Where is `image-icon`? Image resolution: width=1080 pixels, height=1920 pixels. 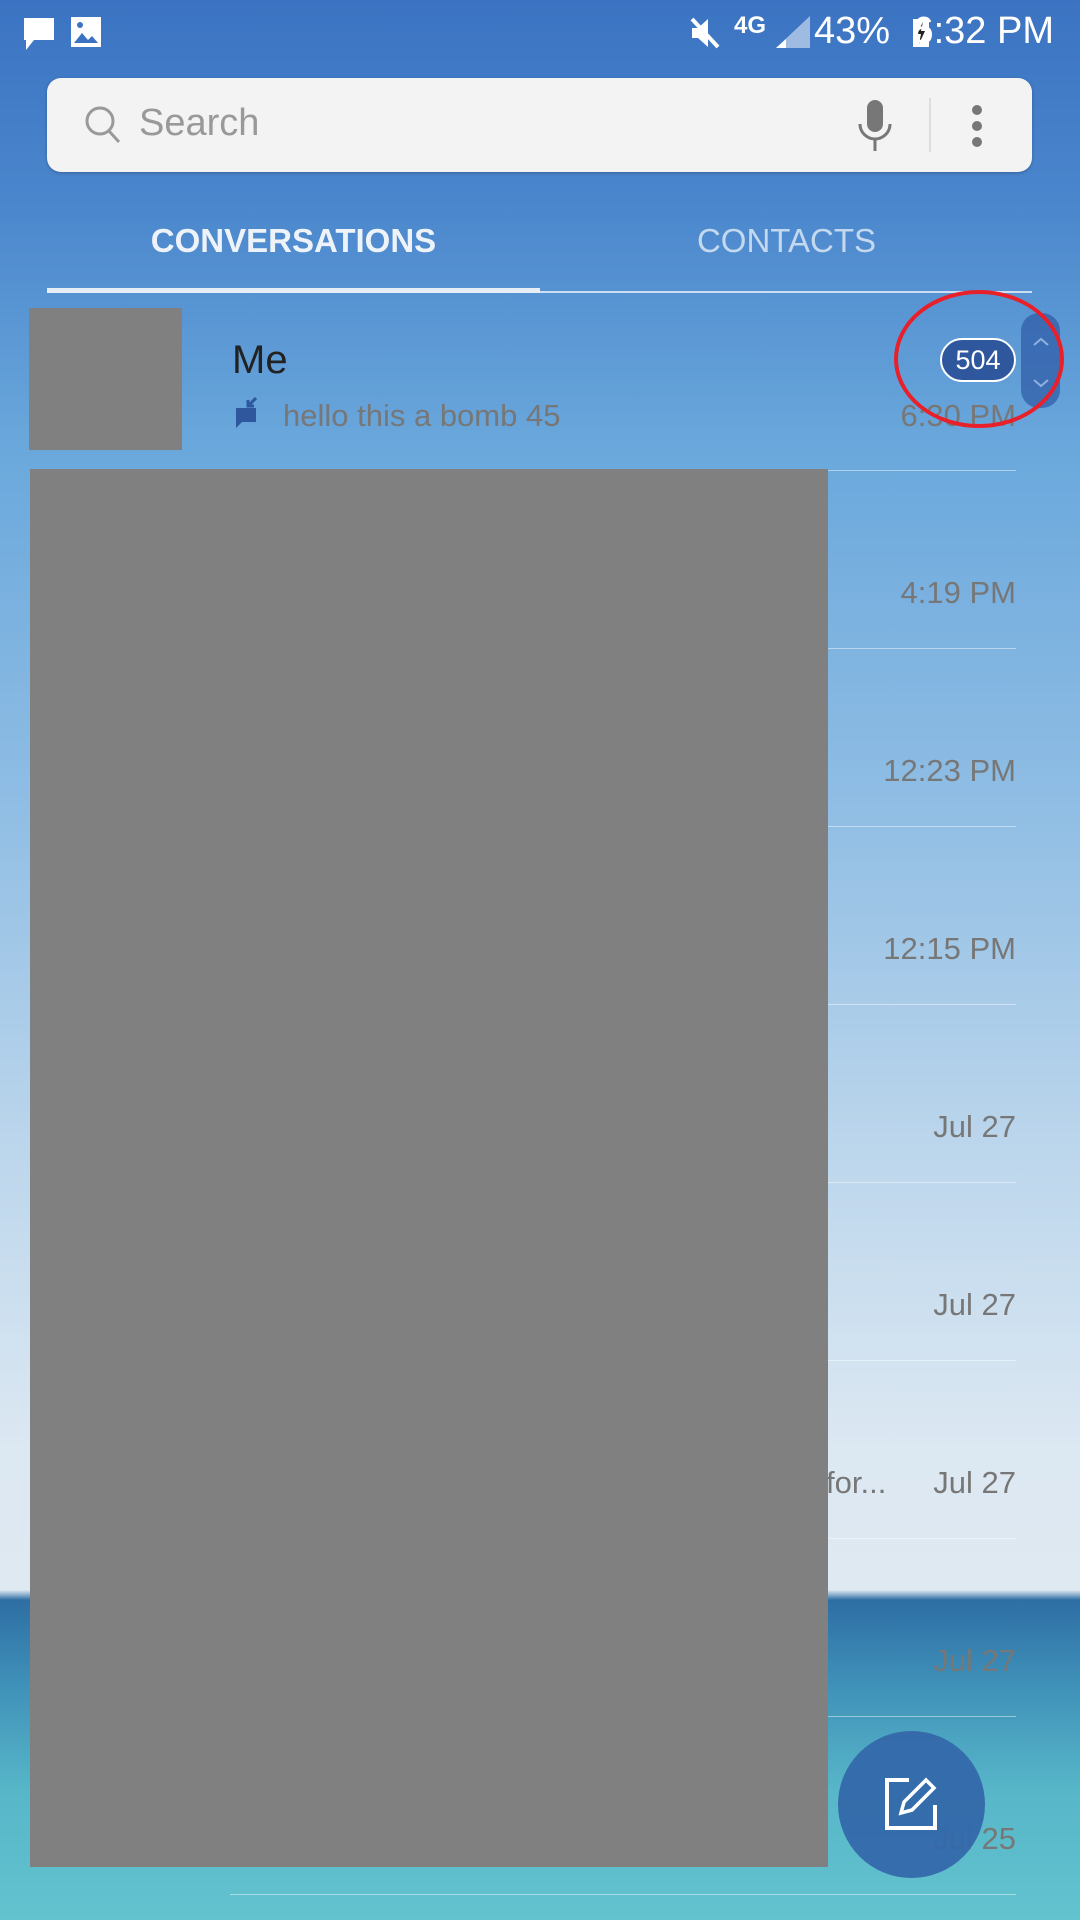 image-icon is located at coordinates (86, 32).